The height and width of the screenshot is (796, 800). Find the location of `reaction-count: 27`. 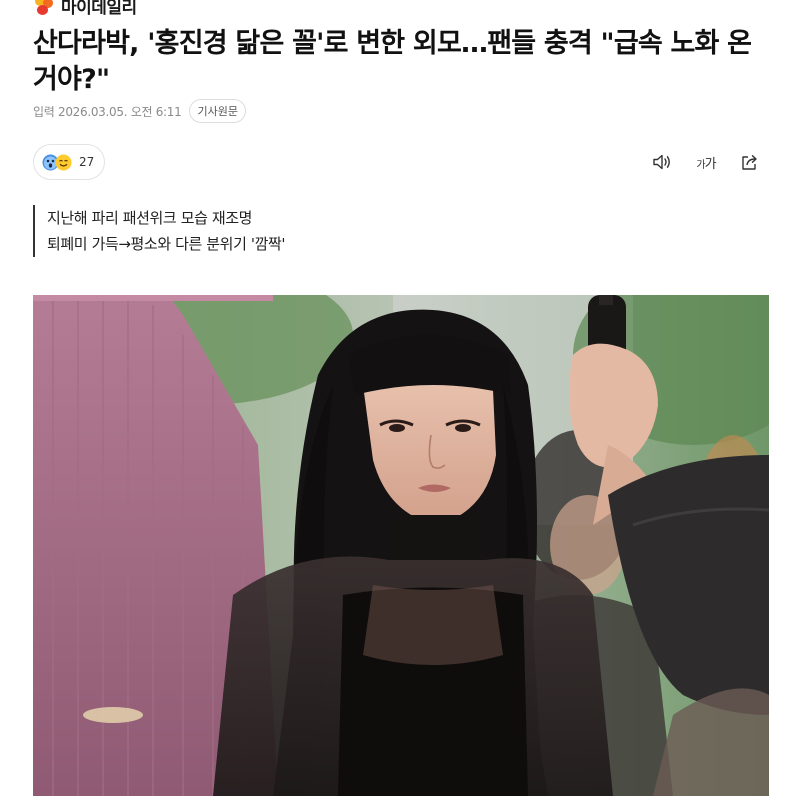

reaction-count: 27 is located at coordinates (87, 162).